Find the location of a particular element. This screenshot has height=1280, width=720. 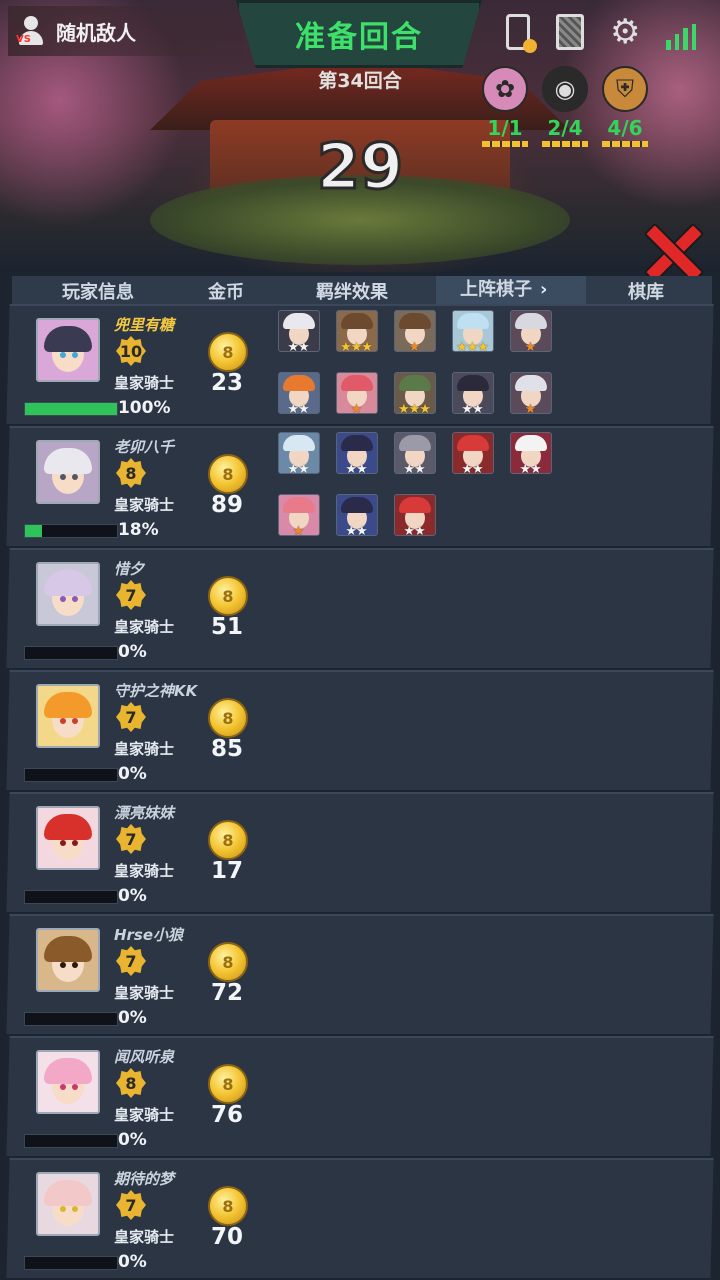

countdown-timer: 29 is located at coordinates (359, 167).